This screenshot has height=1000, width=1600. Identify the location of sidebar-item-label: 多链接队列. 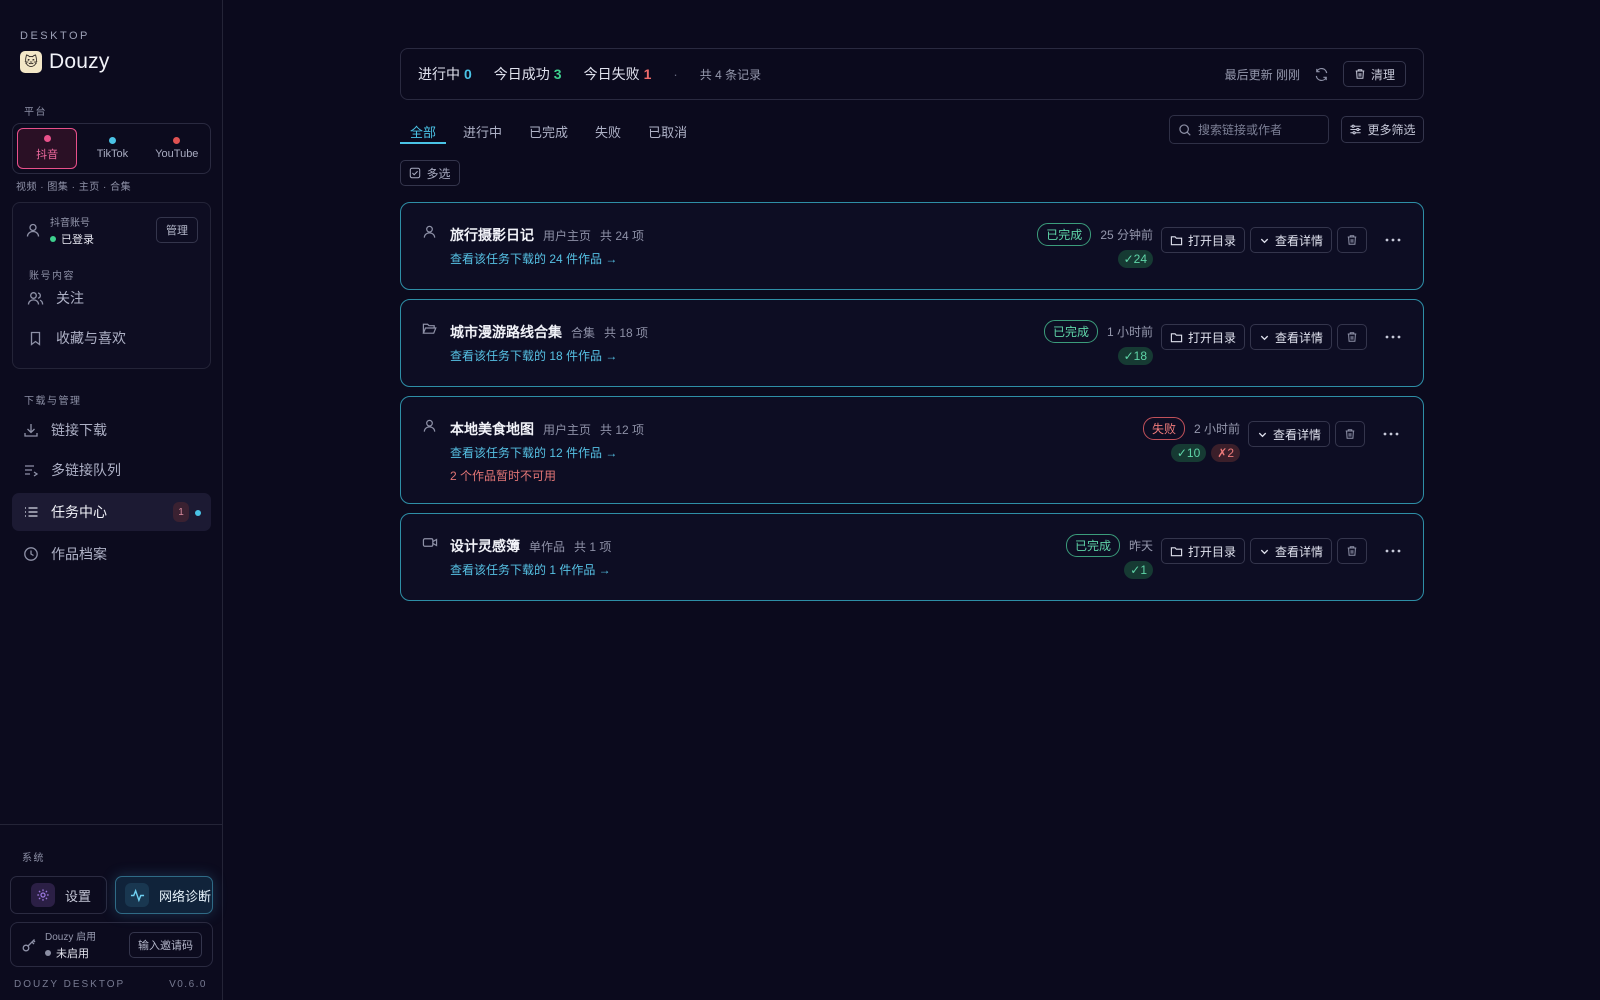
(86, 470).